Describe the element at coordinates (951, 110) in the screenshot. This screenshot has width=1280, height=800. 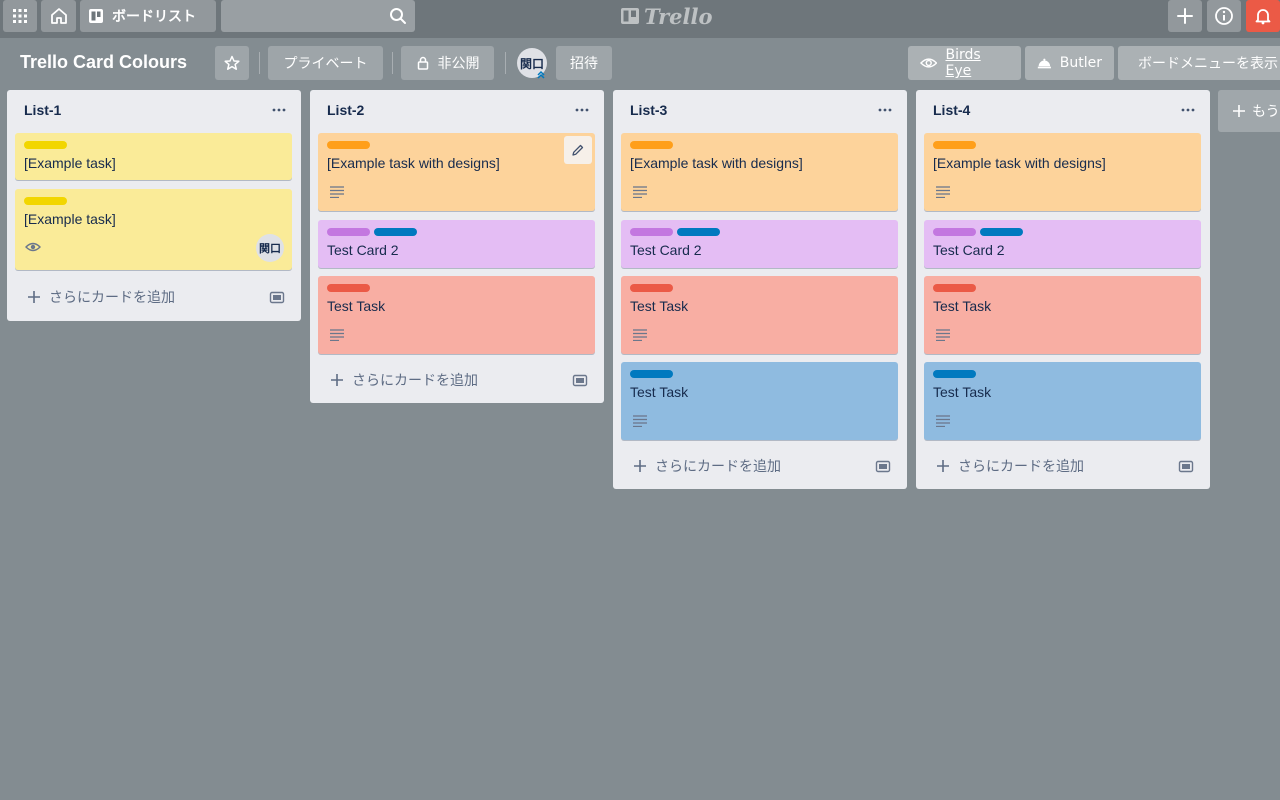
I see `list-title: List-4` at that location.